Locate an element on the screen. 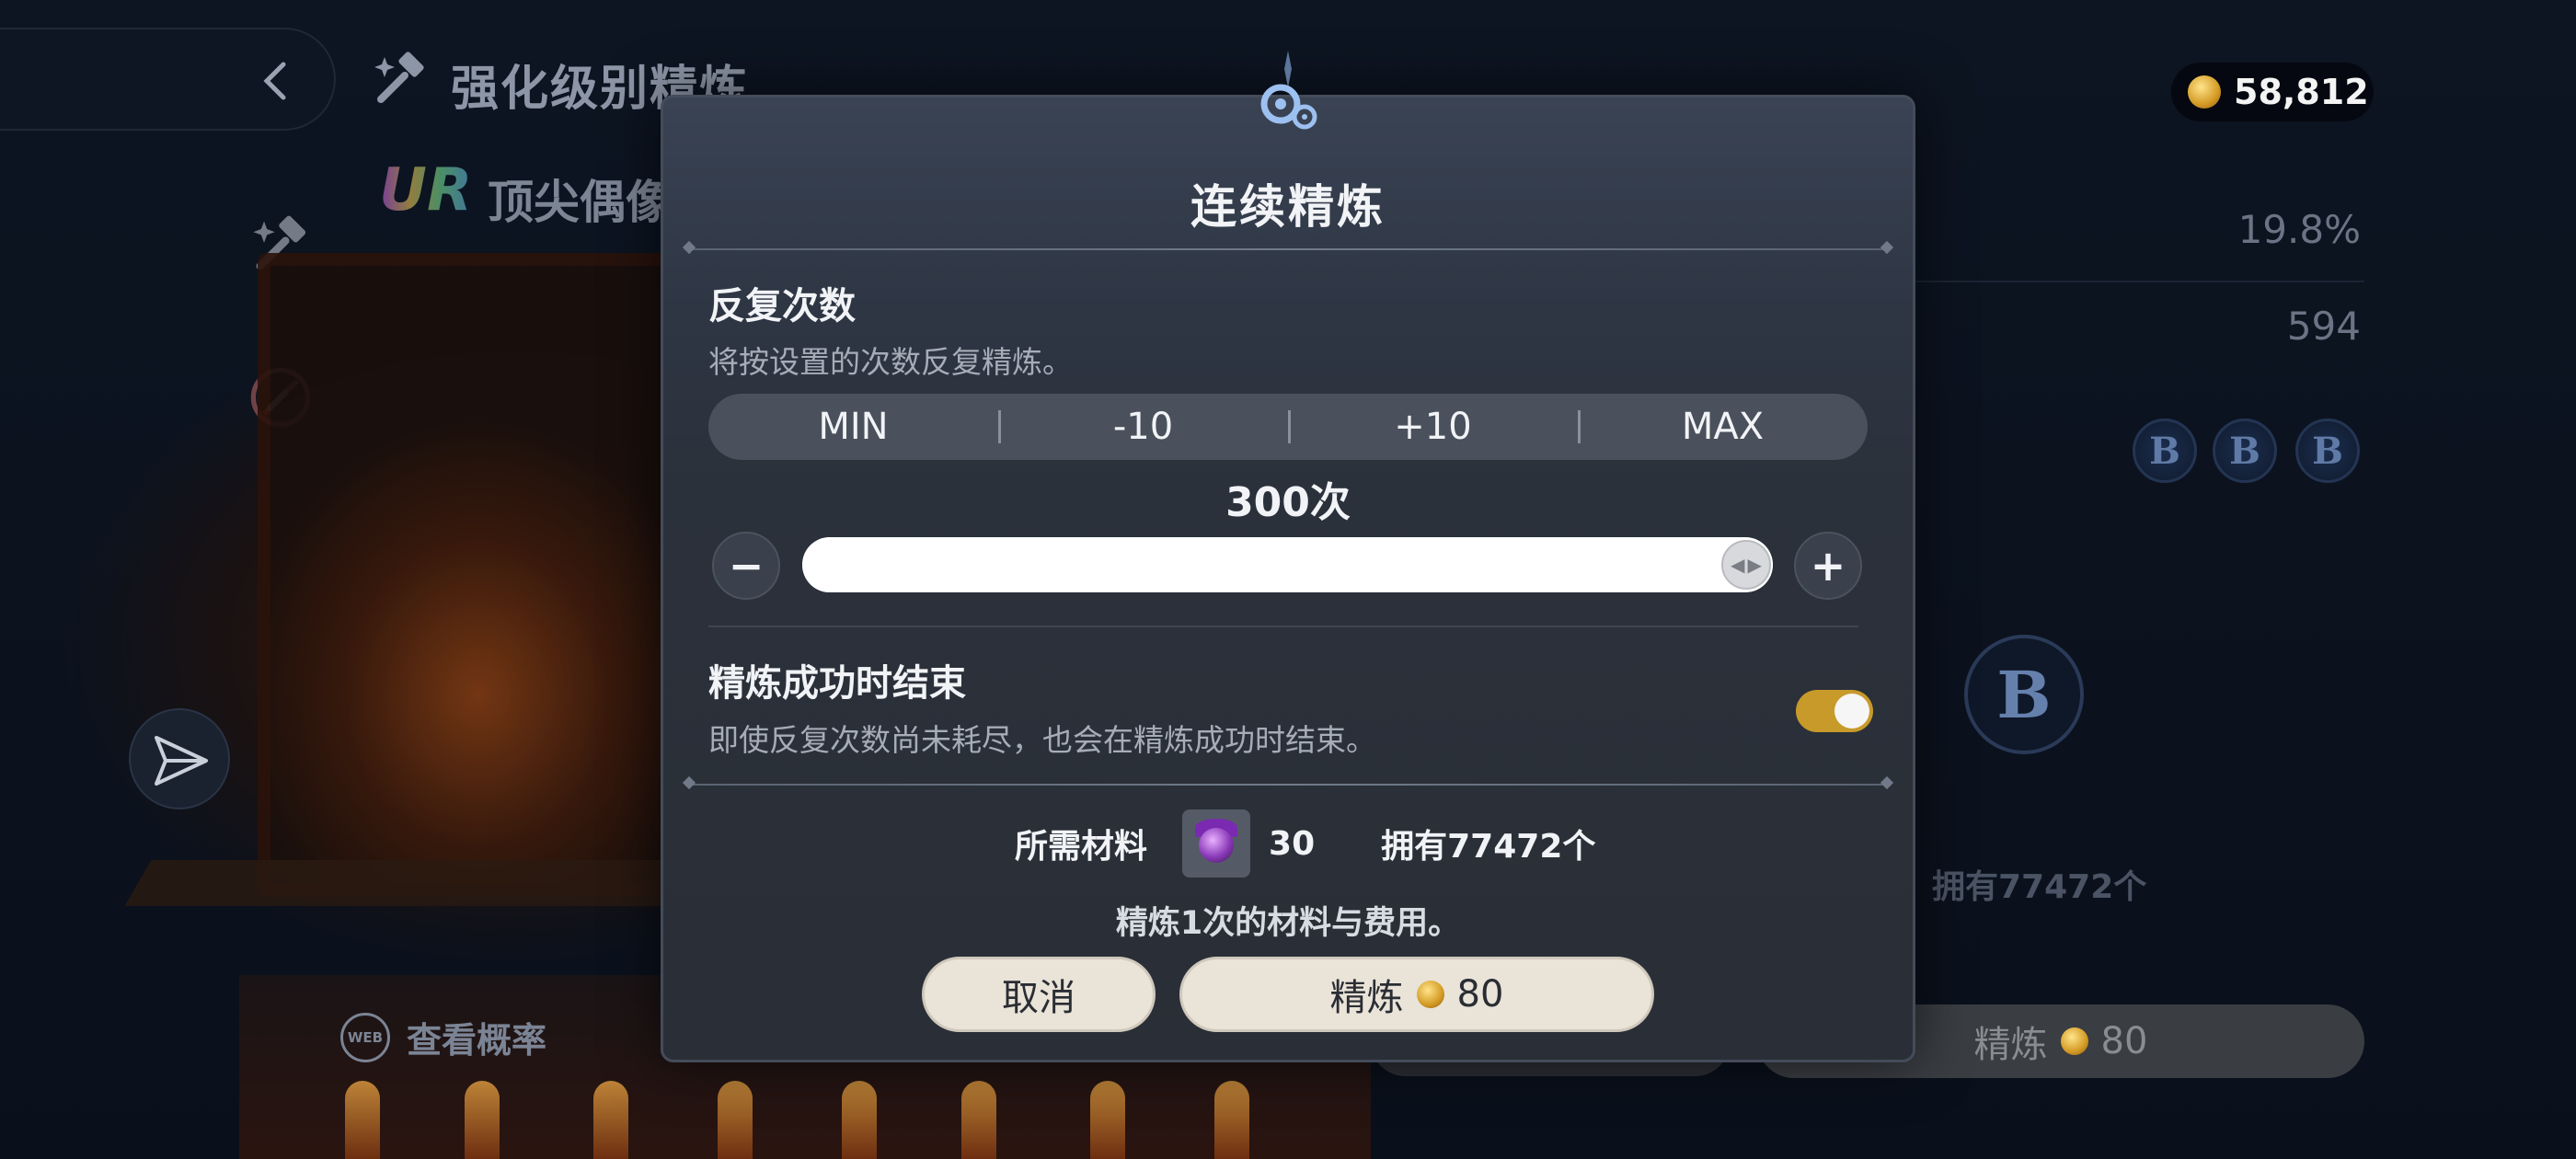 The width and height of the screenshot is (2576, 1159). section-divider is located at coordinates (1283, 626).